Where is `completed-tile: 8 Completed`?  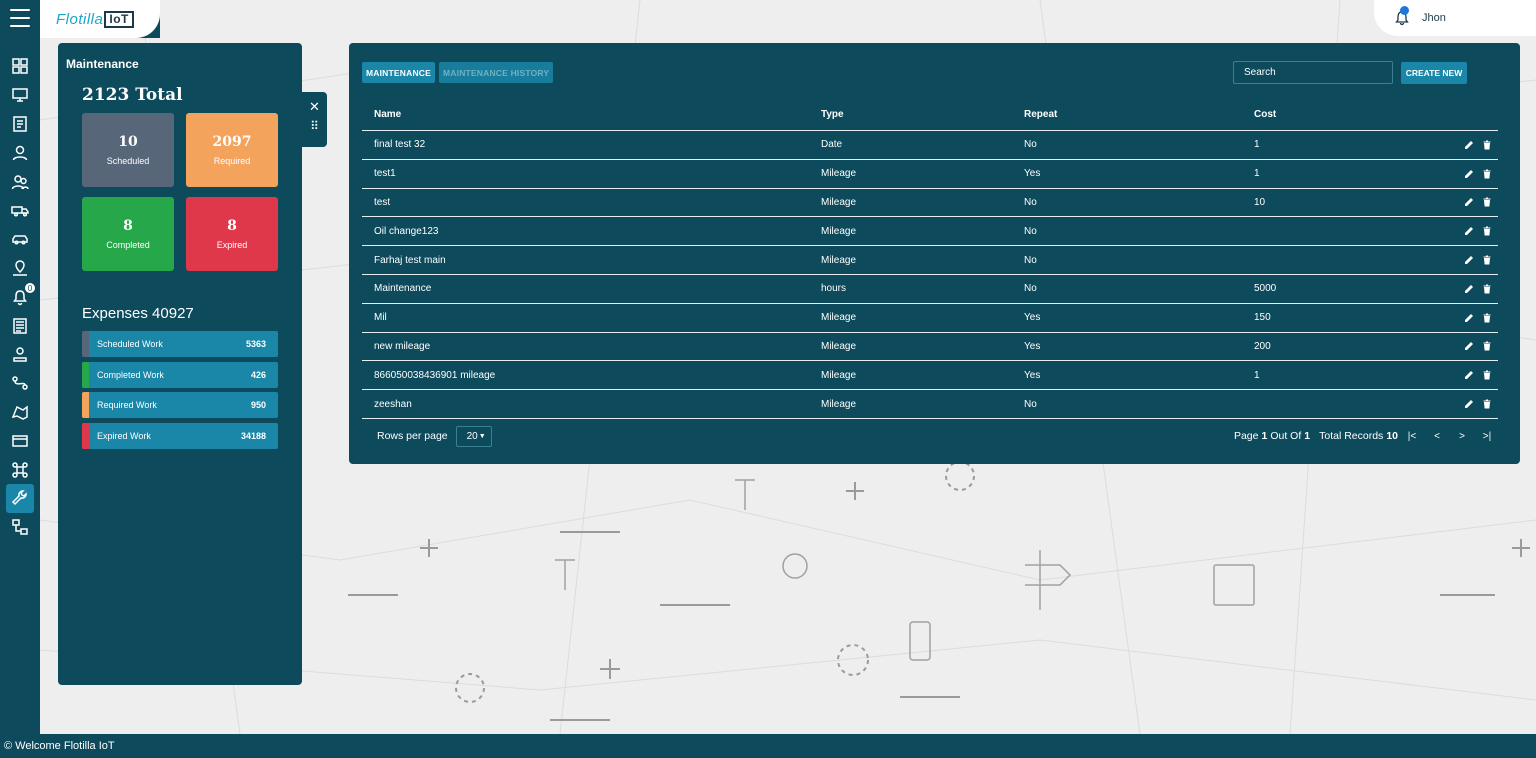
completed-tile: 8 Completed is located at coordinates (128, 234).